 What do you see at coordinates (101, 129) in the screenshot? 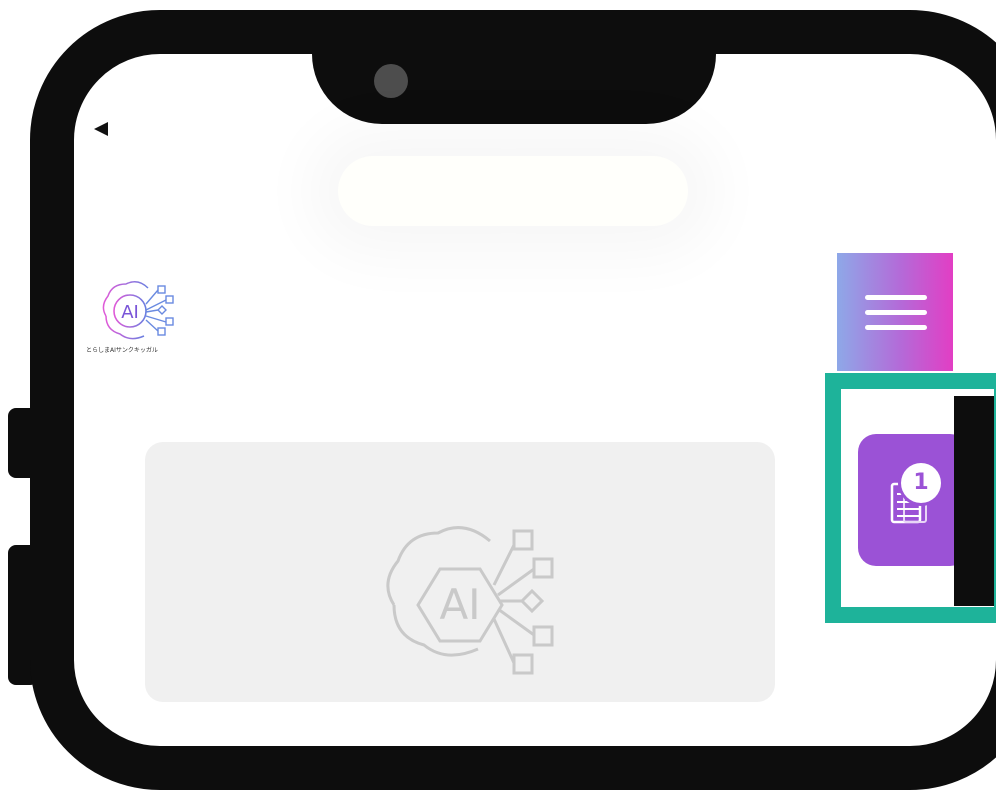
I see `back-arrow-icon` at bounding box center [101, 129].